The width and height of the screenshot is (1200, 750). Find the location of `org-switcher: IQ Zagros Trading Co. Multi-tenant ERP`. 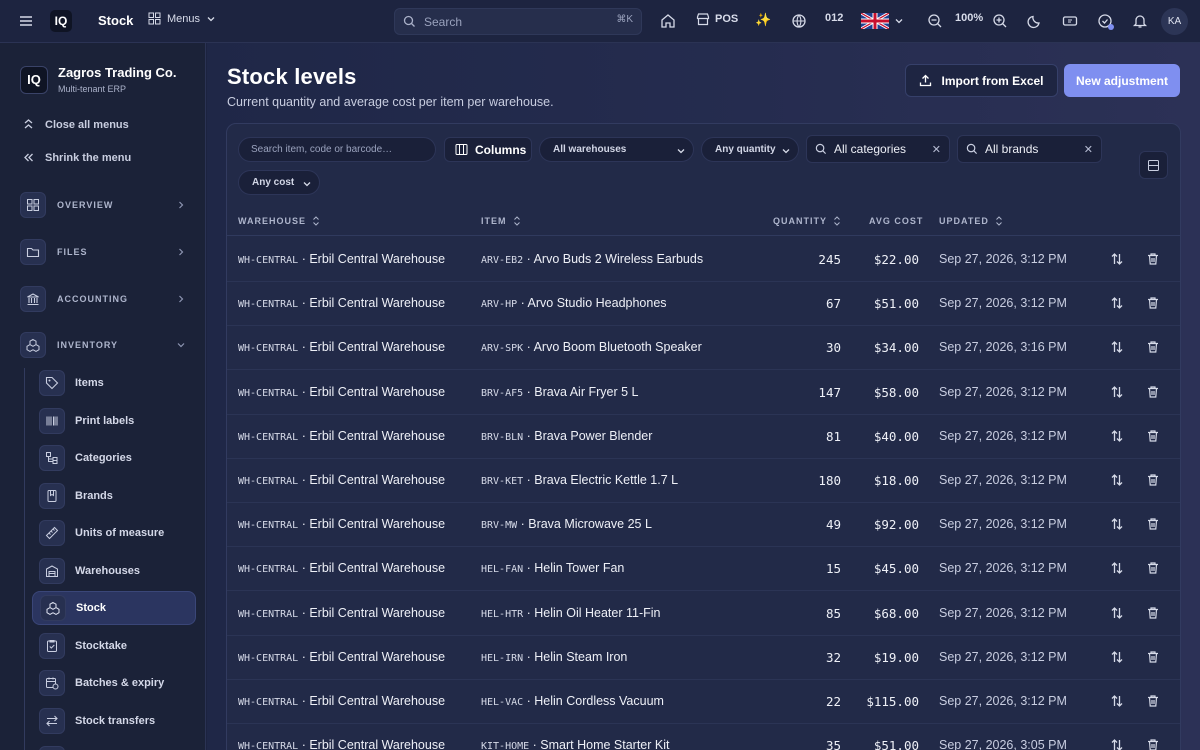

org-switcher: IQ Zagros Trading Co. Multi-tenant ERP is located at coordinates (98, 79).